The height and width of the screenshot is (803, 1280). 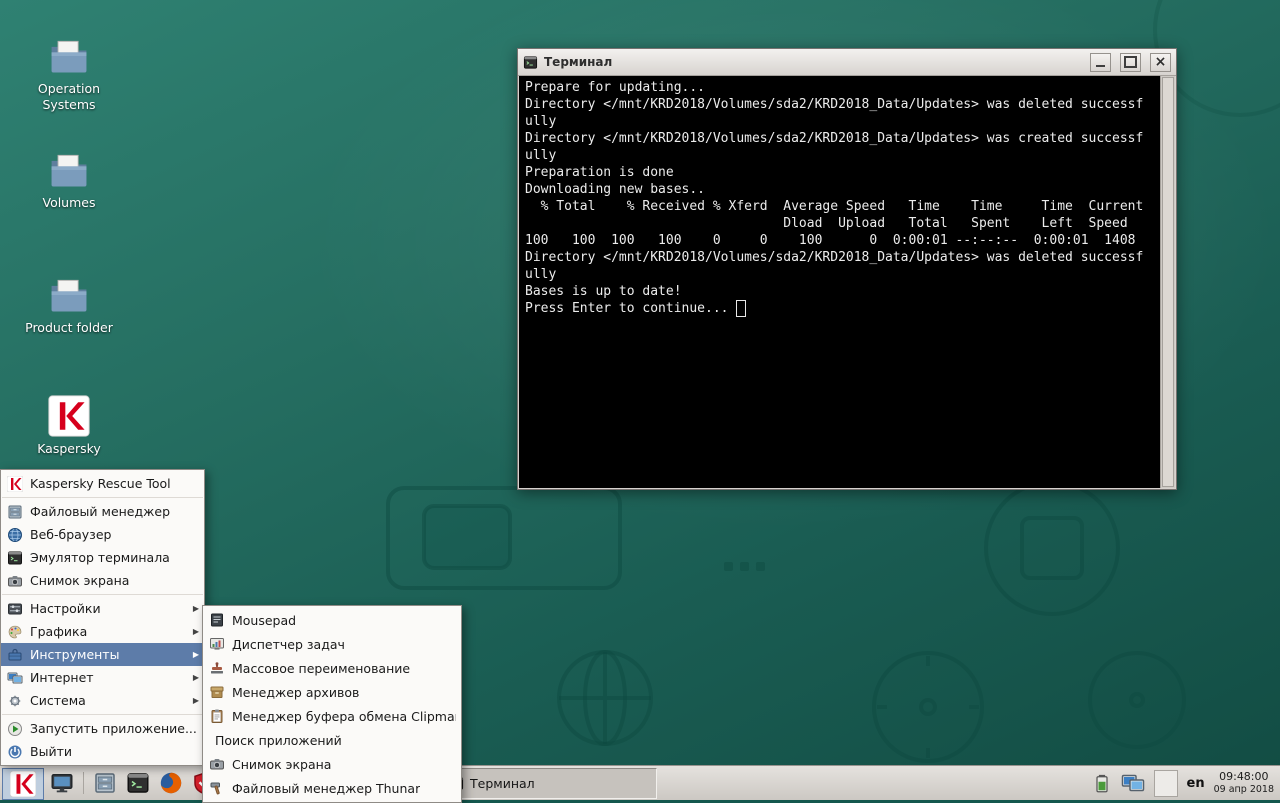 I want to click on launcher-file-manager, so click(x=105, y=783).